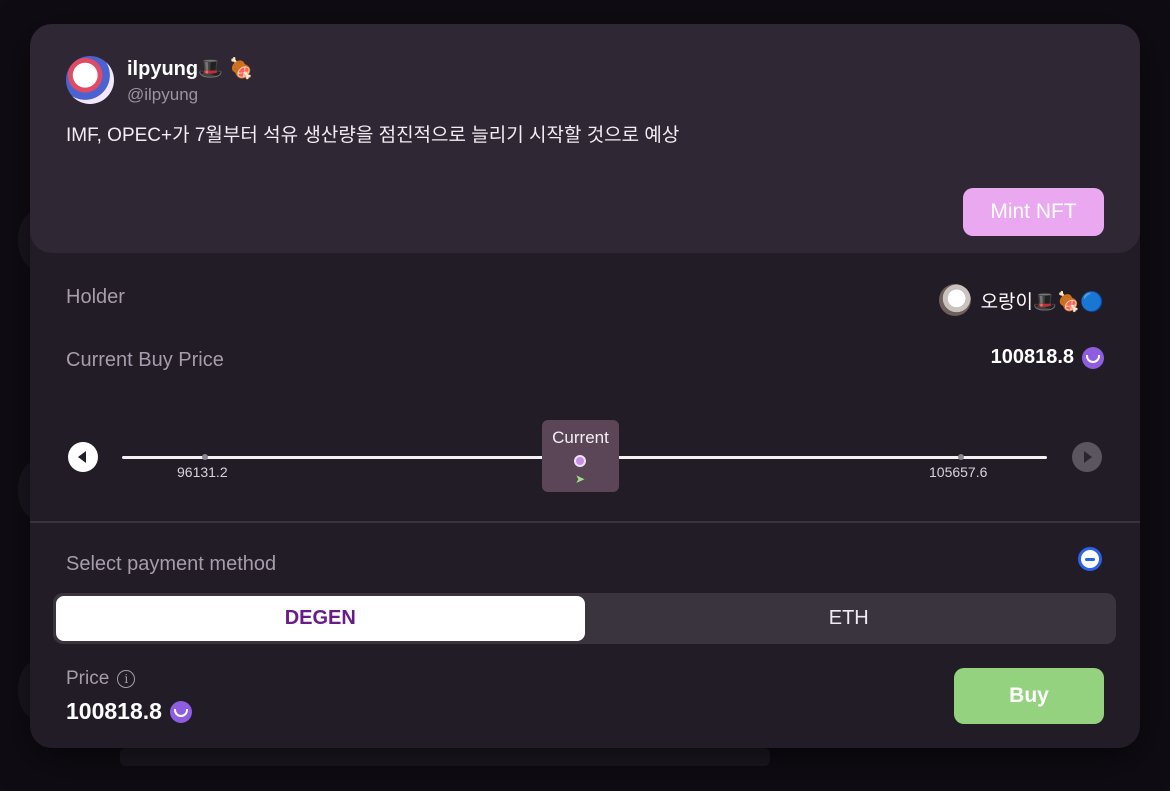 Image resolution: width=1170 pixels, height=791 pixels. Describe the element at coordinates (171, 564) in the screenshot. I see `payment-method-label: Select payment method` at that location.